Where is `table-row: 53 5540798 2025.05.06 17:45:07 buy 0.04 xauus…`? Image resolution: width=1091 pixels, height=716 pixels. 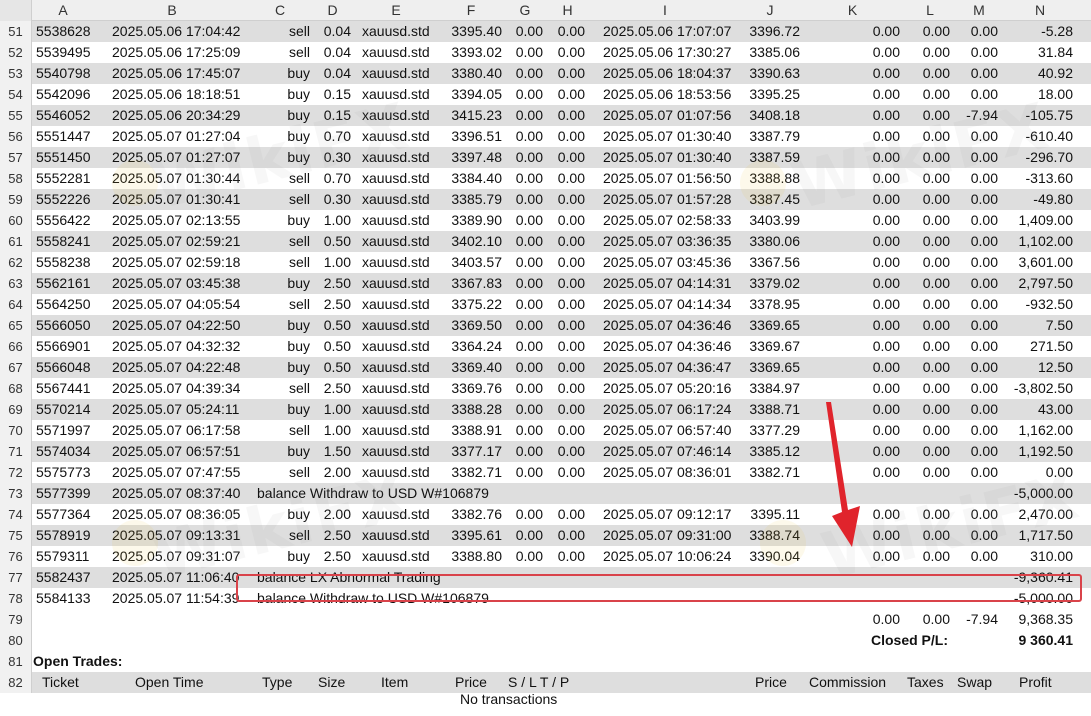
table-row: 53 5540798 2025.05.06 17:45:07 buy 0.04 xauus… is located at coordinates (545, 73).